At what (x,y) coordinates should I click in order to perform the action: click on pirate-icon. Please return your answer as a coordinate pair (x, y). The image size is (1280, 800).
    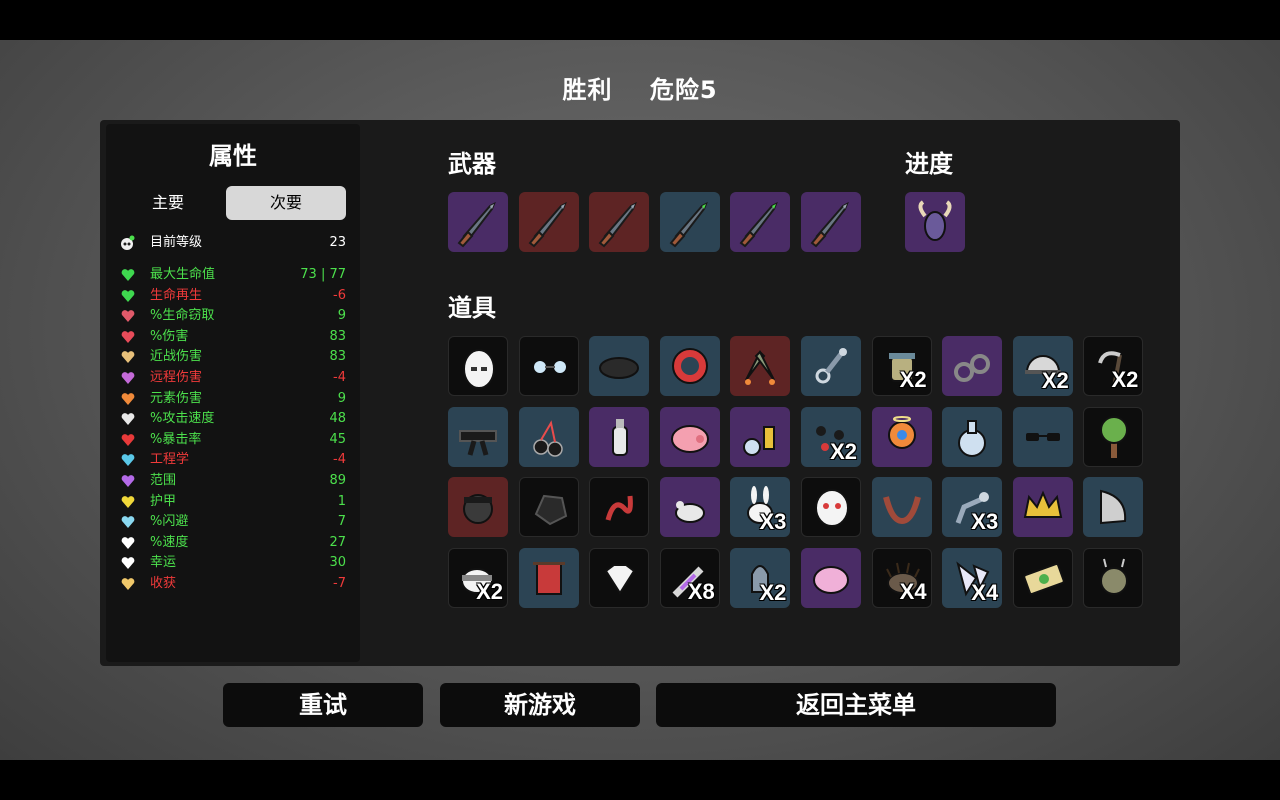
    Looking at the image, I should click on (478, 509).